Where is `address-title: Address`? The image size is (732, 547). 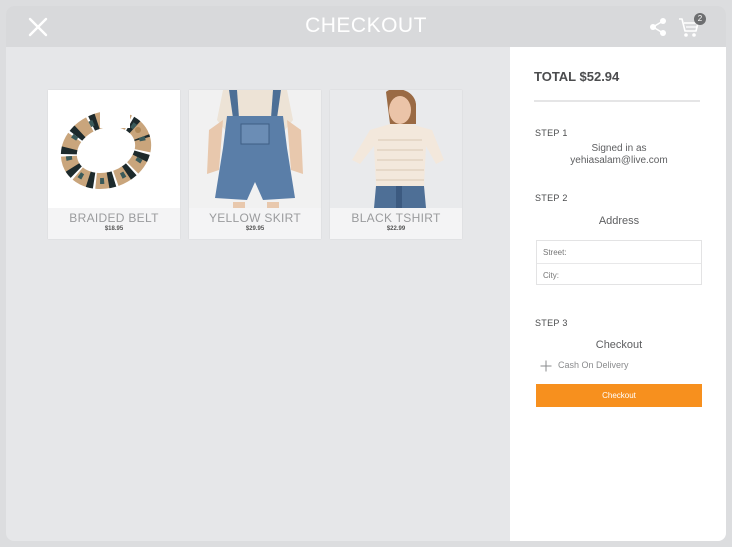
address-title: Address is located at coordinates (619, 221).